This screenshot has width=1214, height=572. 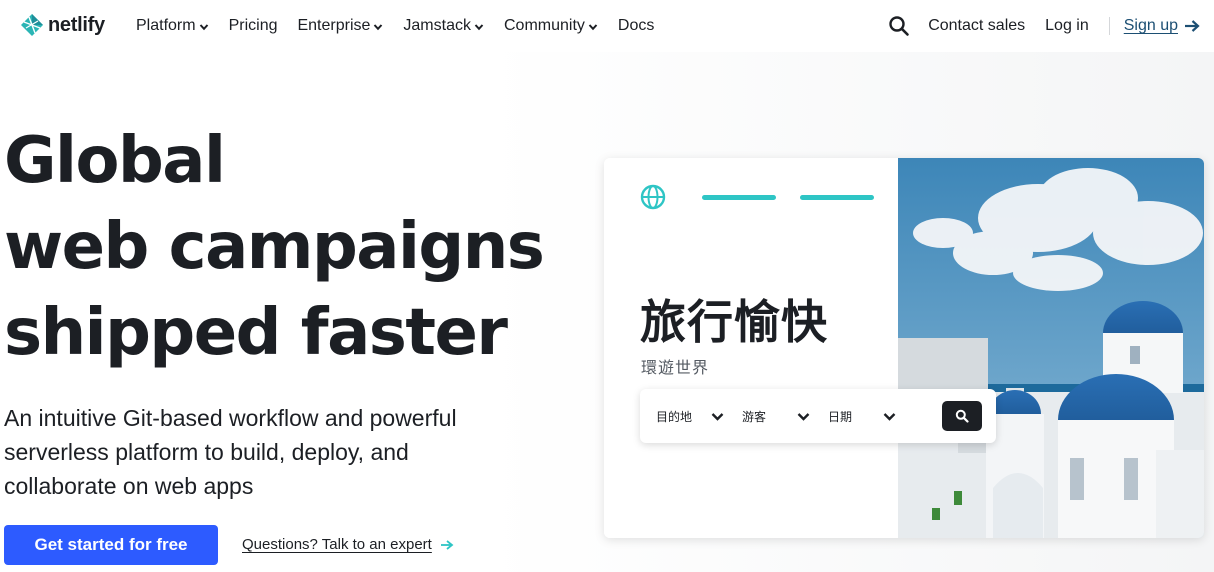 I want to click on get-started-button: Get started for free, so click(x=111, y=545).